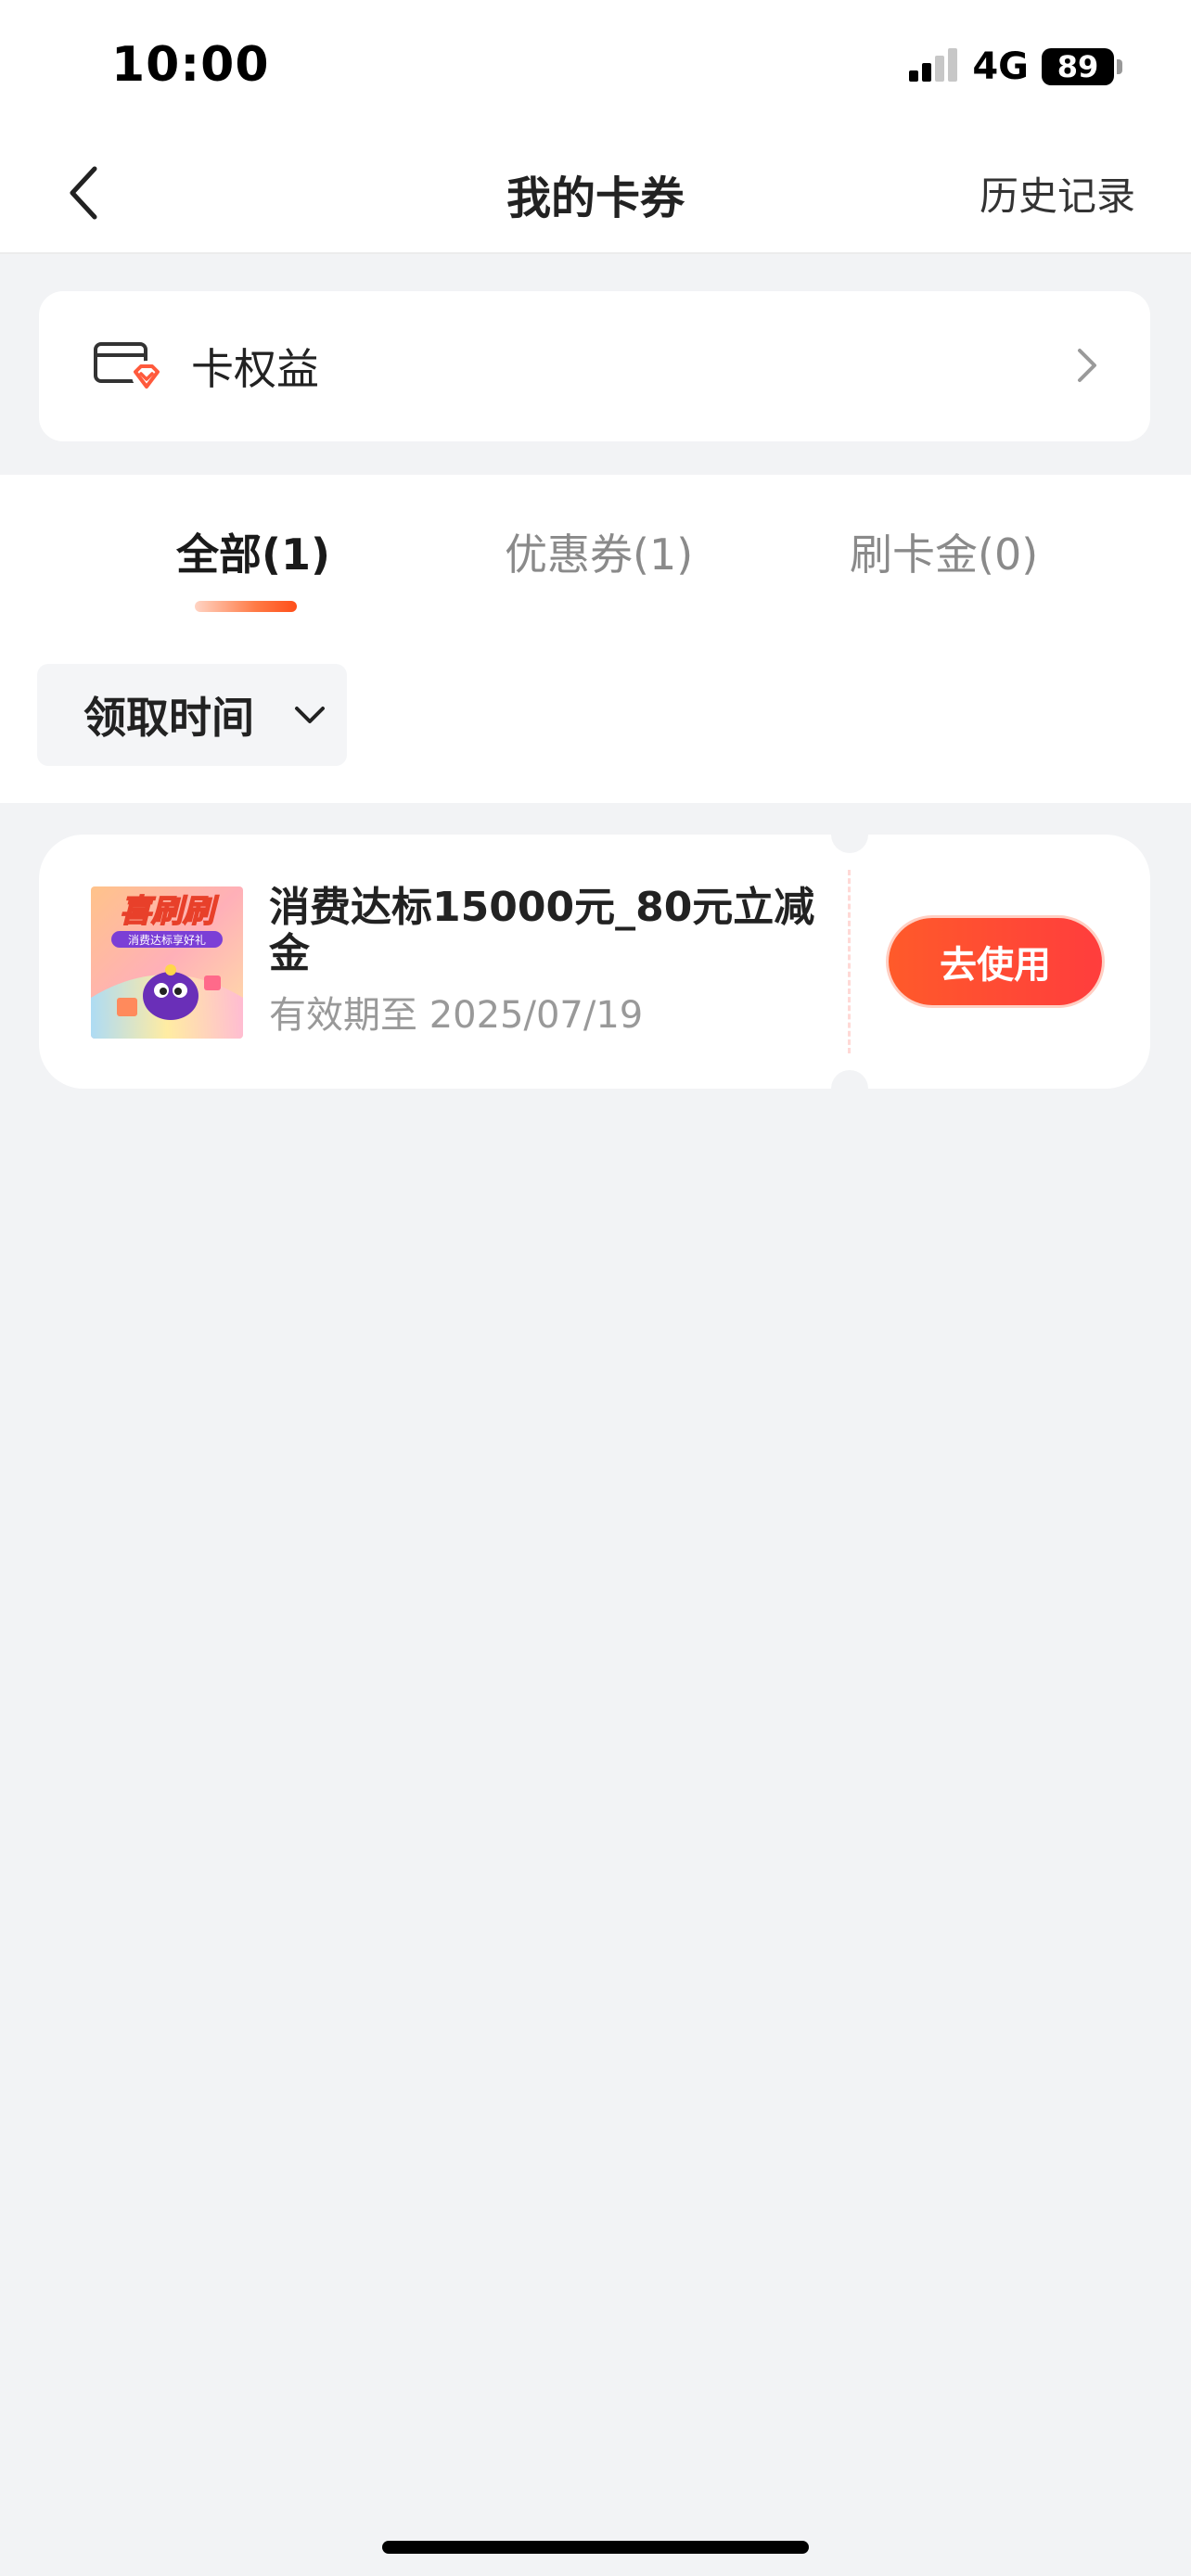  Describe the element at coordinates (944, 551) in the screenshot. I see `tab-card-cash: 刷卡金(0)` at that location.